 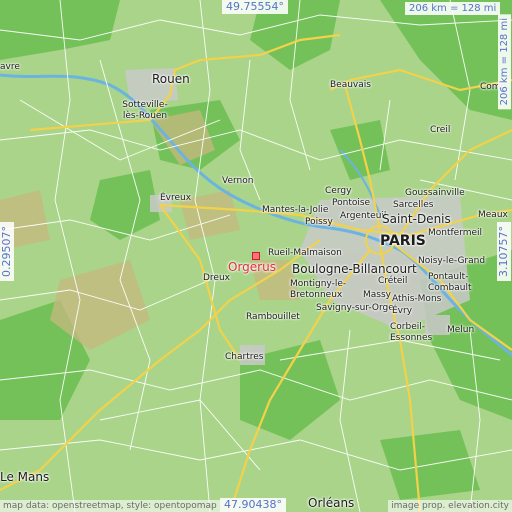 What do you see at coordinates (171, 79) in the screenshot?
I see `city-label-rouen: Rouen` at bounding box center [171, 79].